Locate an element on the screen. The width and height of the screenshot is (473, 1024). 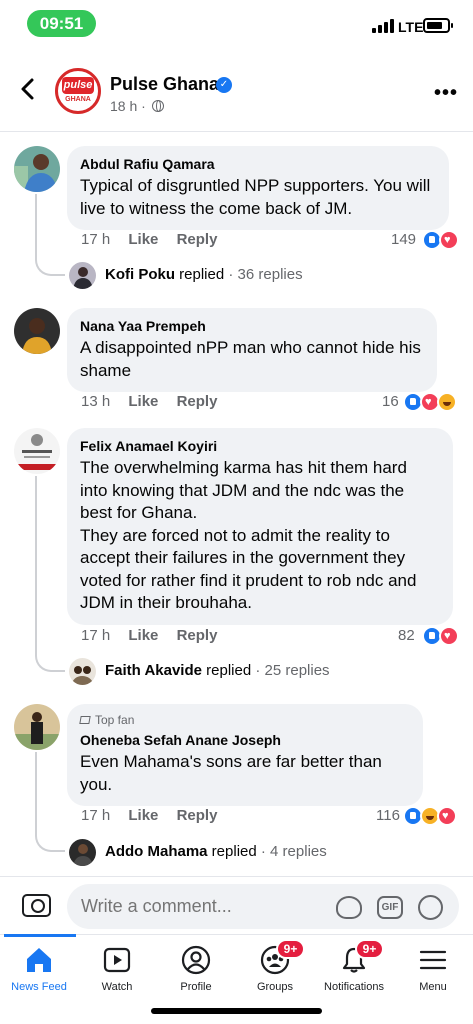
reply-count: · 25 replies is located at coordinates (290, 670).